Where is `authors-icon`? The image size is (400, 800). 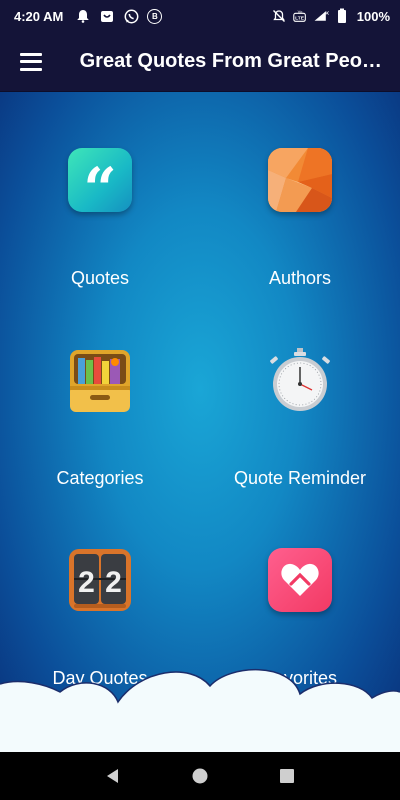
authors-icon is located at coordinates (300, 180).